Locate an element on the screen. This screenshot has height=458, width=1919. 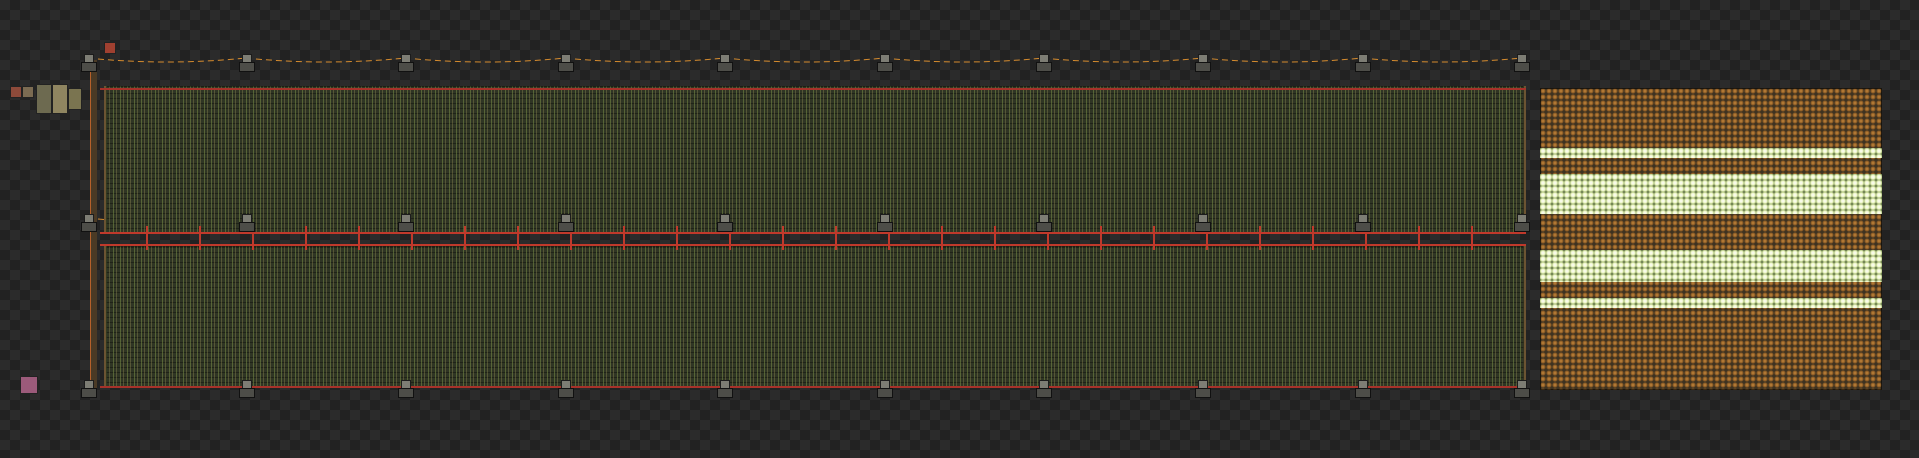
top-copper-wires is located at coordinates (804, 60).